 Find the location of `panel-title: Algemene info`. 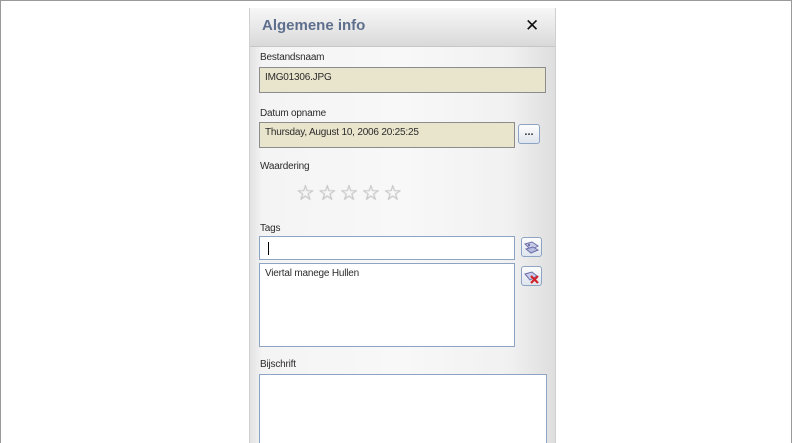

panel-title: Algemene info is located at coordinates (314, 25).